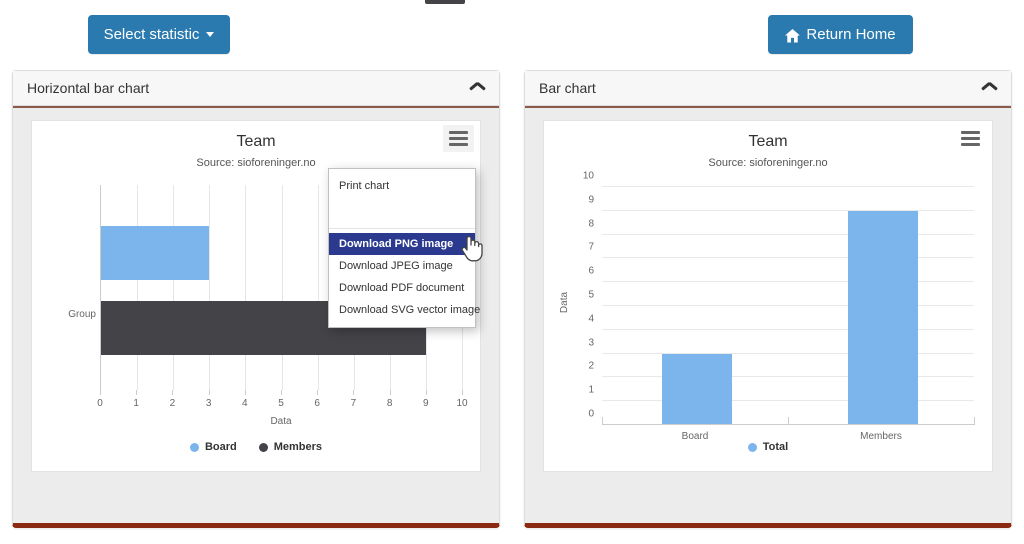 Image resolution: width=1024 pixels, height=544 pixels. What do you see at coordinates (136, 403) in the screenshot?
I see `x-tick-label: 1` at bounding box center [136, 403].